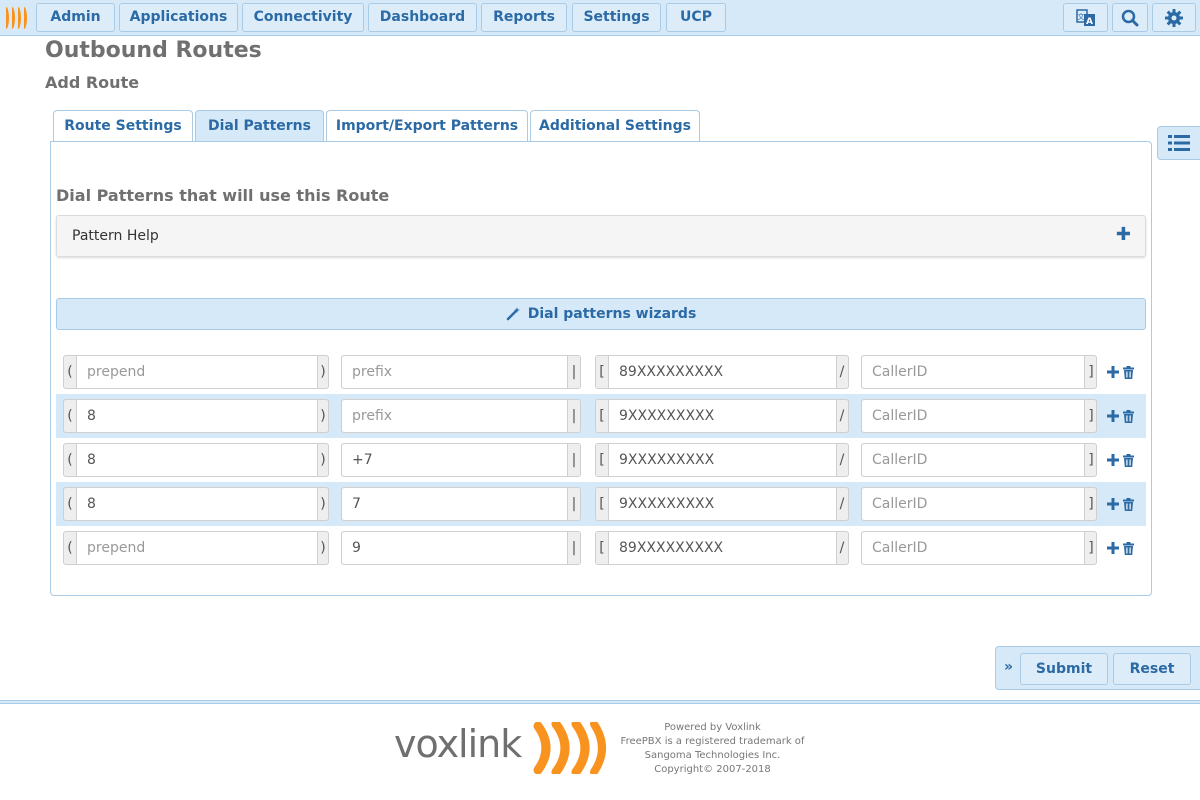 The image size is (1200, 800). What do you see at coordinates (455, 504) in the screenshot?
I see `prefix-input: 7` at bounding box center [455, 504].